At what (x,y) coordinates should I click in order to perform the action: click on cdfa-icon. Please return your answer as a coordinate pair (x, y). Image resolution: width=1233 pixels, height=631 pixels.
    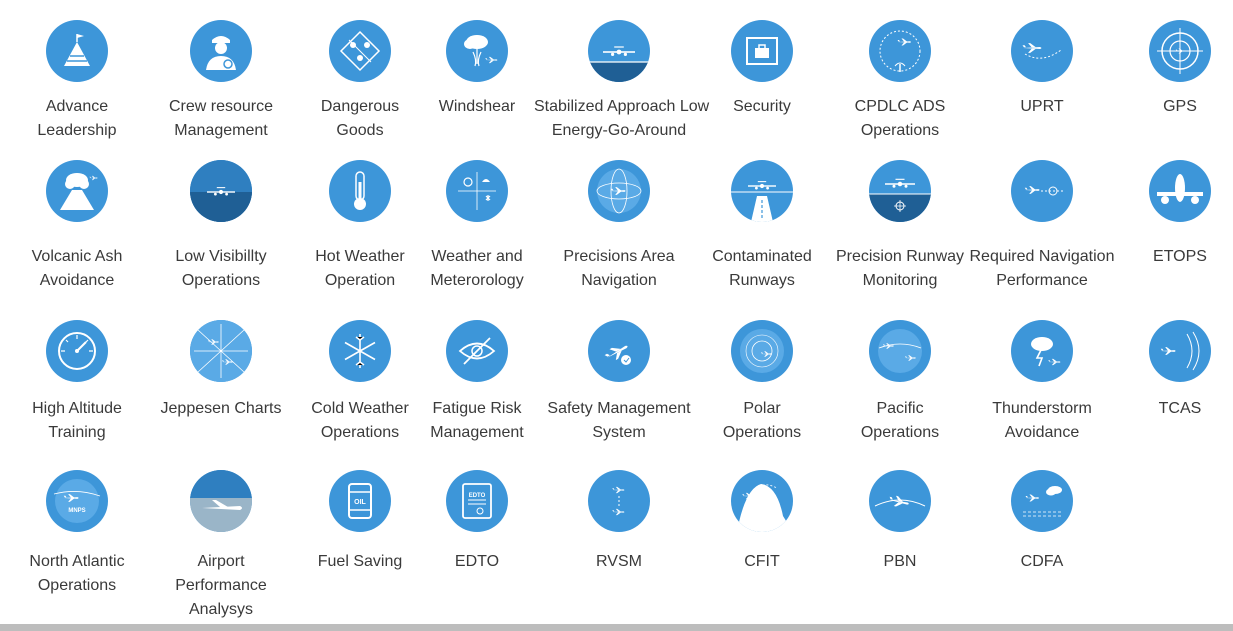
    Looking at the image, I should click on (1042, 501).